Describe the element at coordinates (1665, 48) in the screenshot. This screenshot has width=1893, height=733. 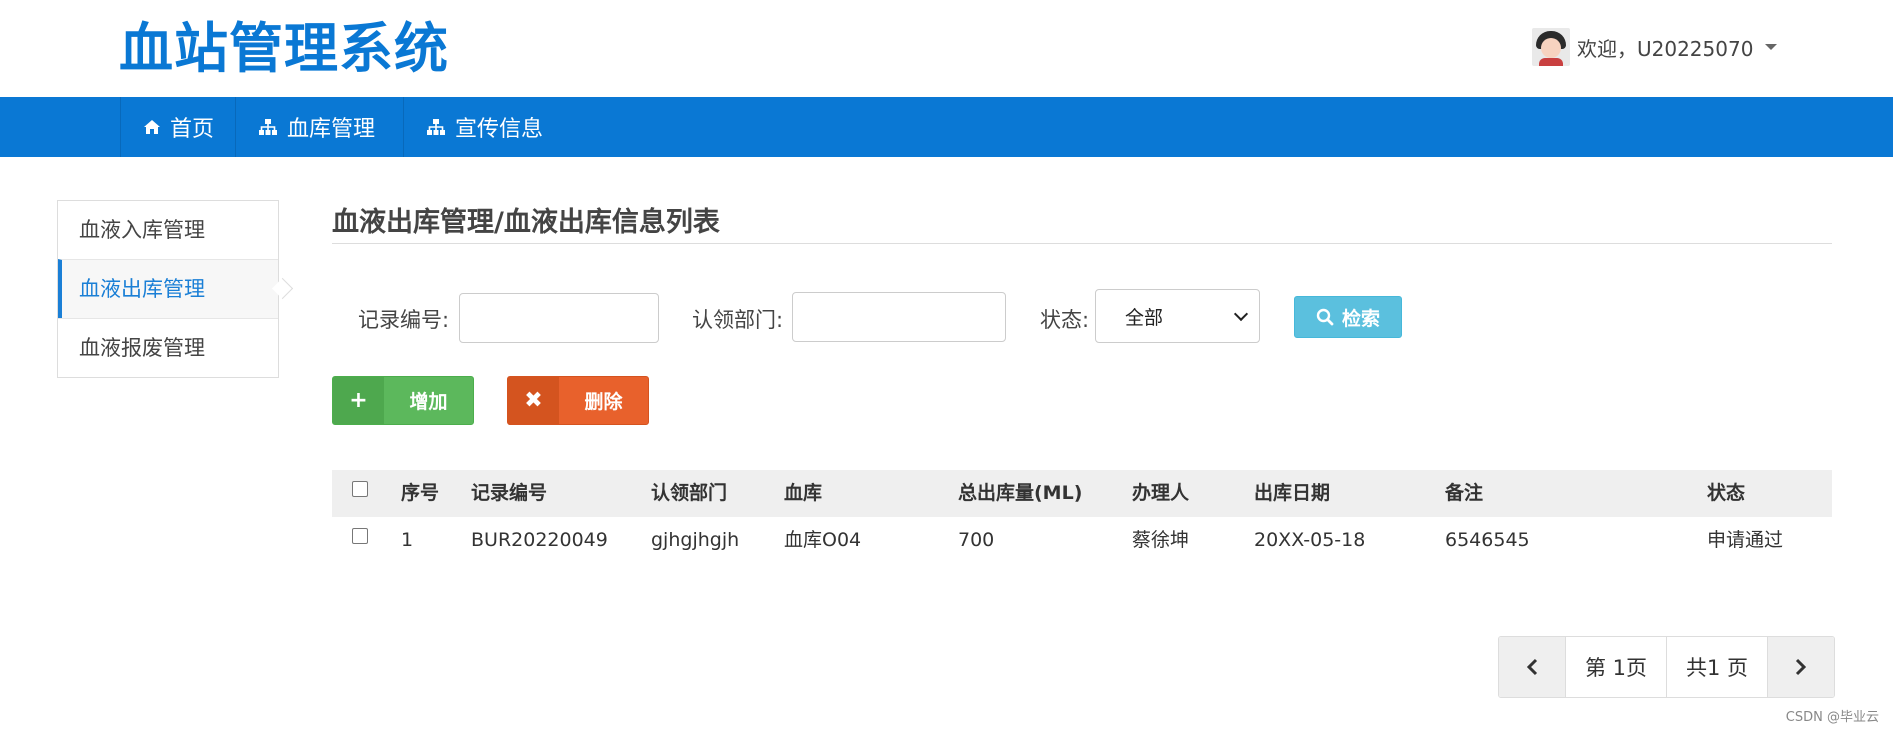
I see `user-greeting: 欢迎，U20225070` at that location.